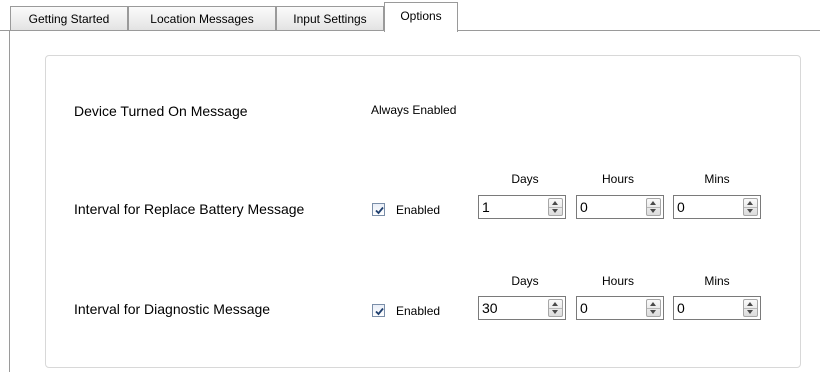 The width and height of the screenshot is (820, 372). What do you see at coordinates (717, 281) in the screenshot?
I see `diagnostic-mins-header: Mins` at bounding box center [717, 281].